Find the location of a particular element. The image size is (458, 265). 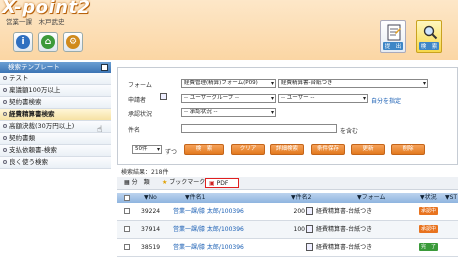

category-button: ▦ 分 類 is located at coordinates (137, 183).